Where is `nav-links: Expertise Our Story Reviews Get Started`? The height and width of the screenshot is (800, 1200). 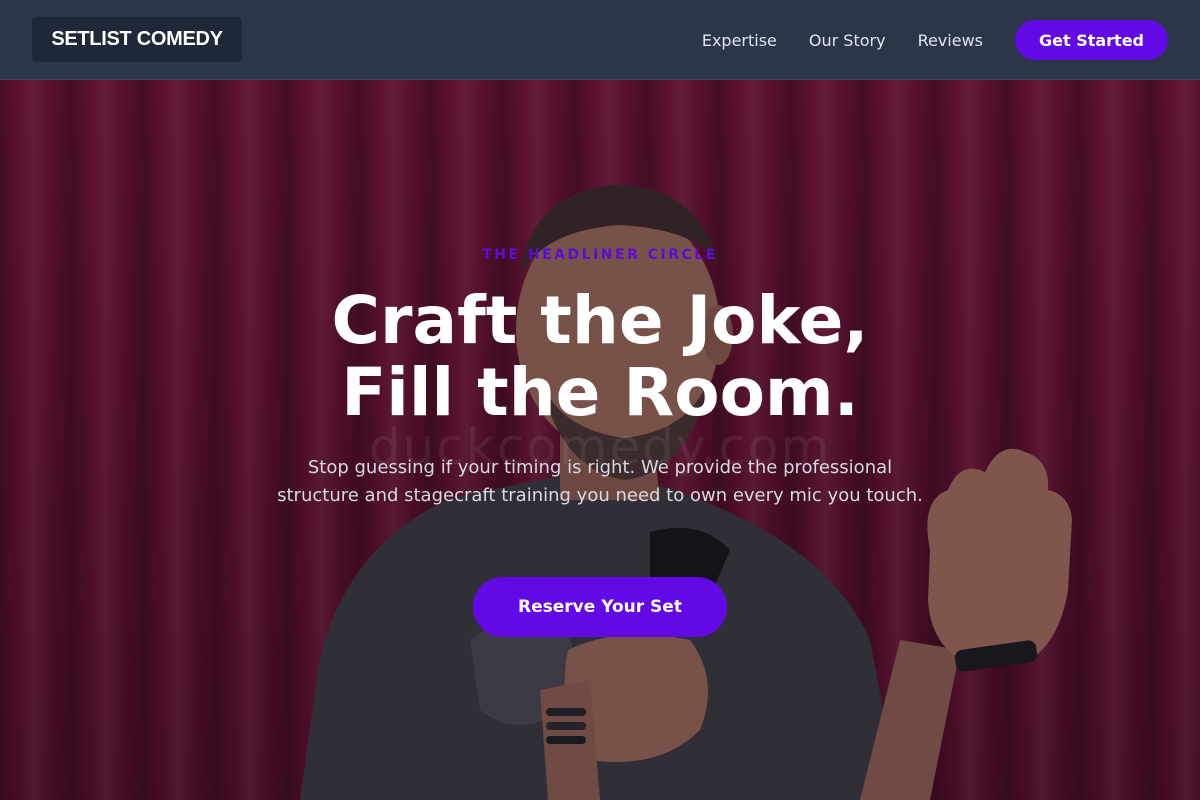
nav-links: Expertise Our Story Reviews Get Started is located at coordinates (935, 40).